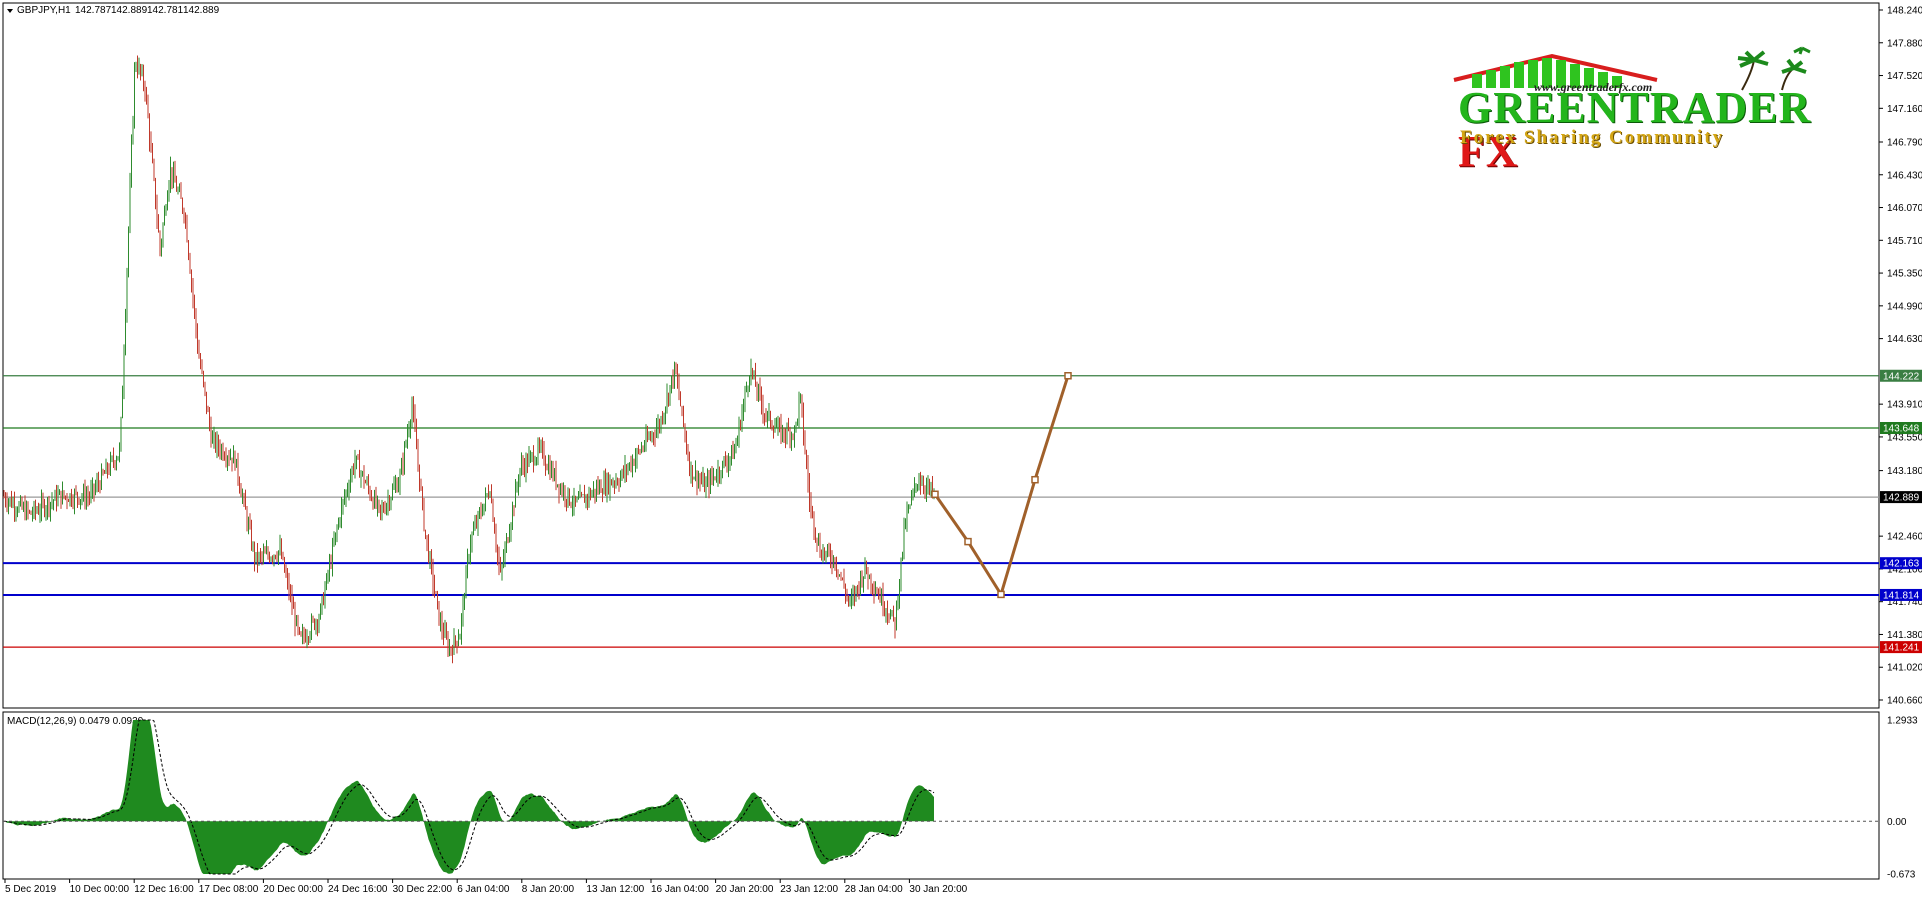  I want to click on macd-histogram, so click(469, 797).